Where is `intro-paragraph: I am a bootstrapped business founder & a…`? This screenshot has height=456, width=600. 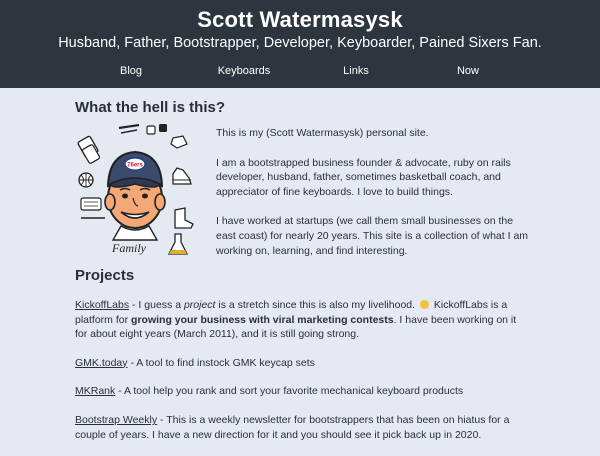 intro-paragraph: I am a bootstrapped business founder & a… is located at coordinates (363, 177).